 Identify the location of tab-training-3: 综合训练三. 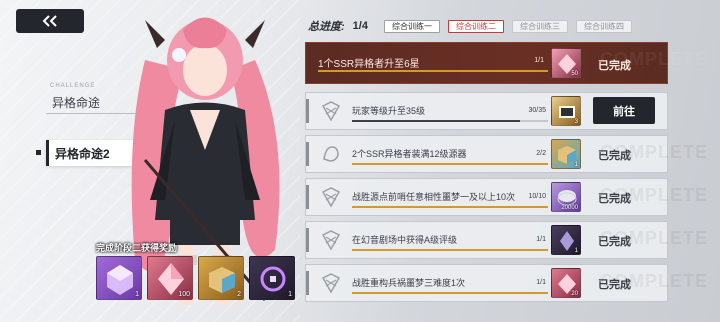
(539, 26).